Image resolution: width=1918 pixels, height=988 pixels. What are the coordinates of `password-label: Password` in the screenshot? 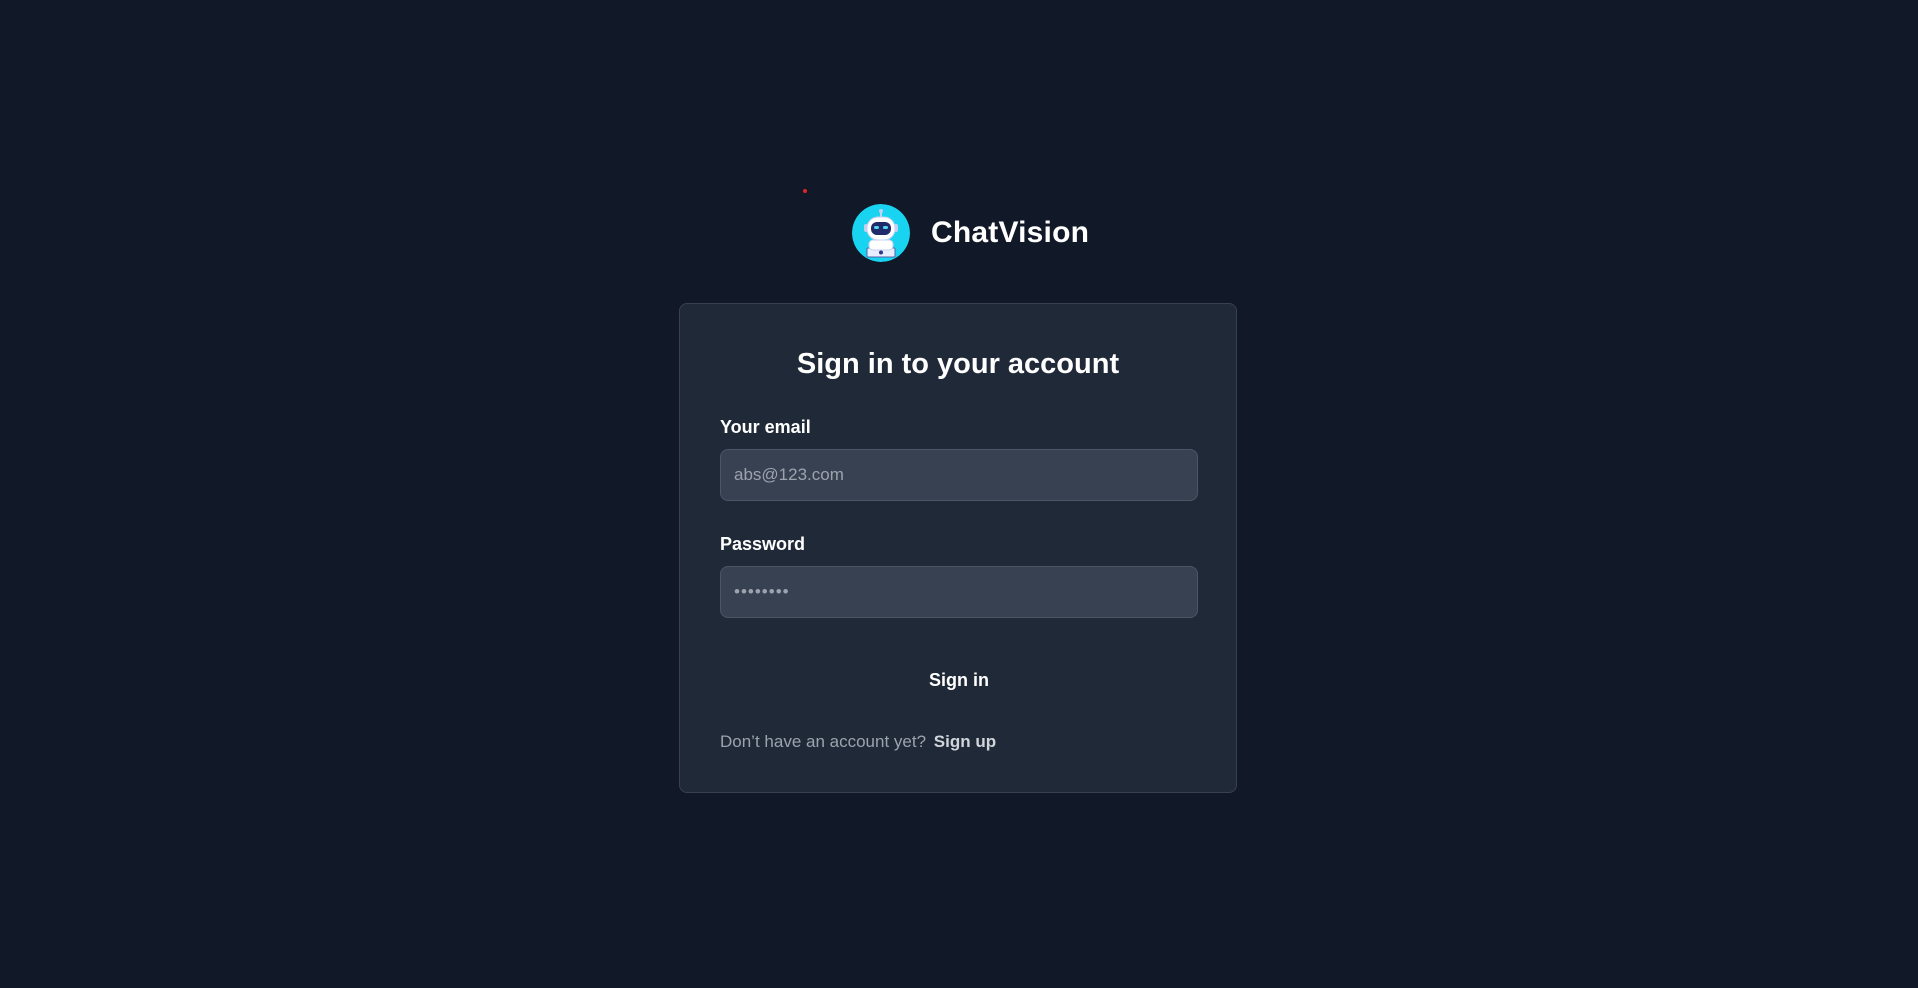 It's located at (763, 544).